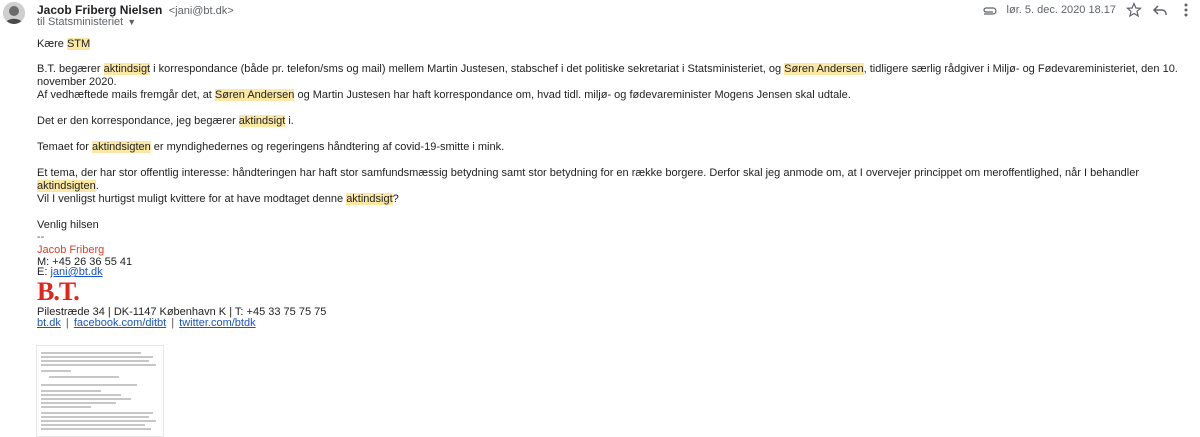  What do you see at coordinates (201, 11) in the screenshot?
I see `sender-email: <jani@bt.dk>` at bounding box center [201, 11].